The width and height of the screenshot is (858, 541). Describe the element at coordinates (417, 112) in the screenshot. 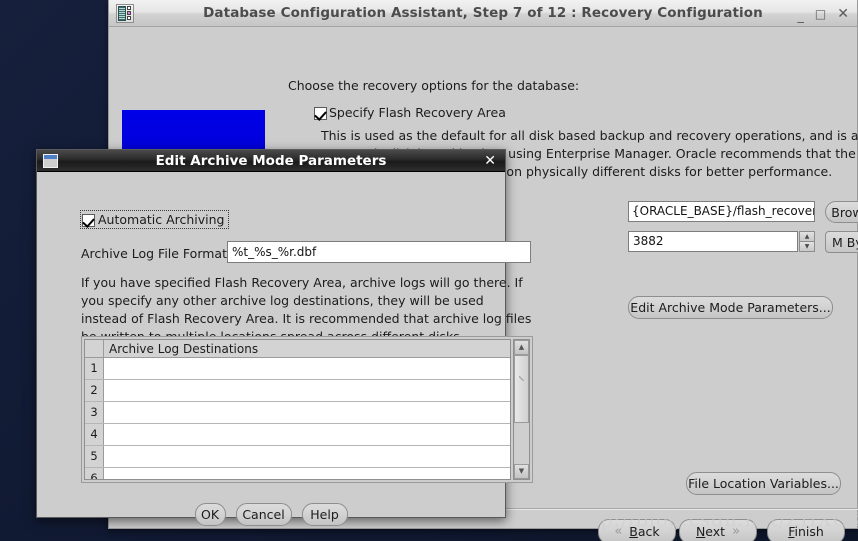

I see `specify-flash-recovery-area-label: Specify Flash Recovery Area` at that location.